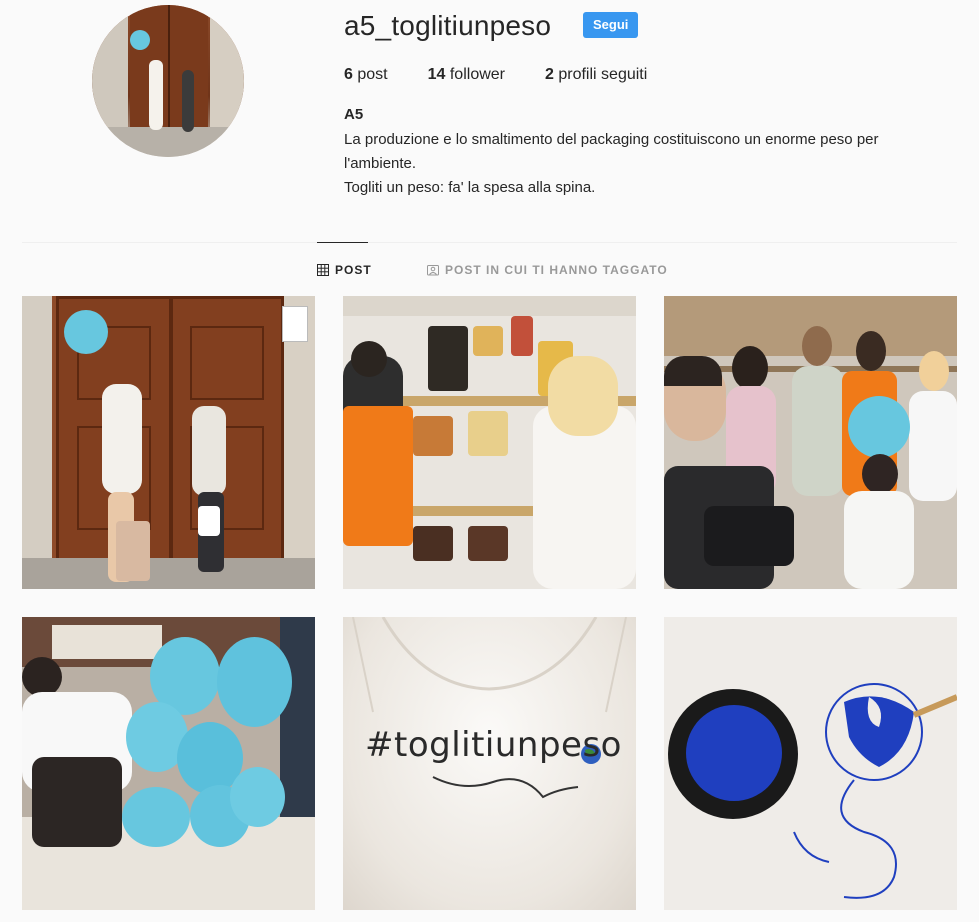  What do you see at coordinates (433, 270) in the screenshot?
I see `tagged-icon` at bounding box center [433, 270].